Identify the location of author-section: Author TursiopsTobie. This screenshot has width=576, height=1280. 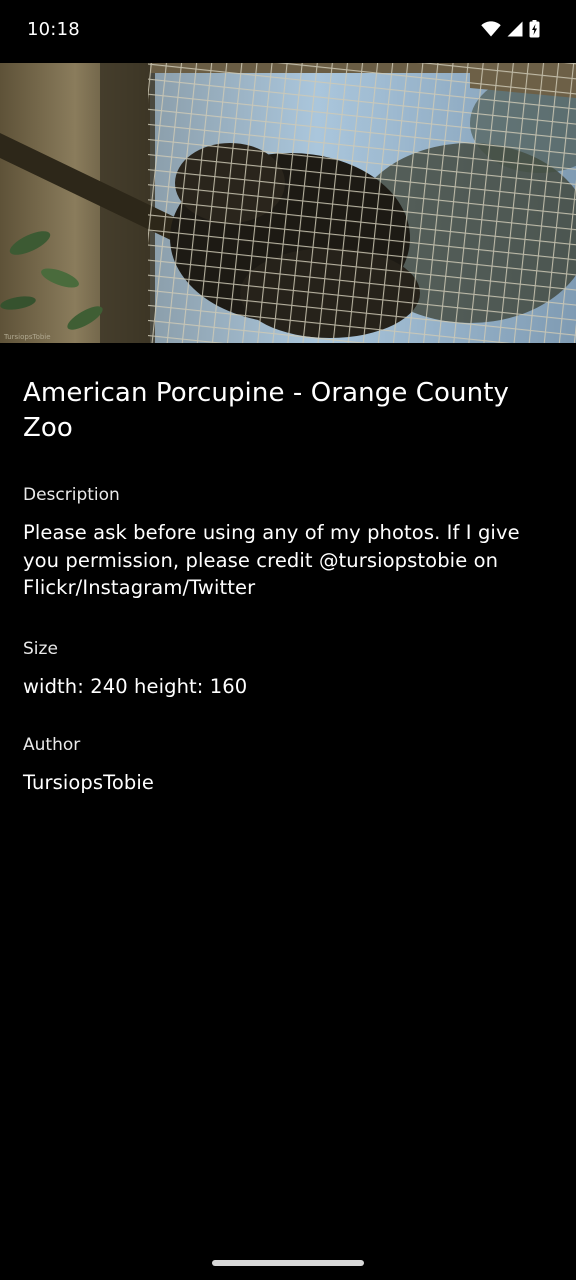
(288, 765).